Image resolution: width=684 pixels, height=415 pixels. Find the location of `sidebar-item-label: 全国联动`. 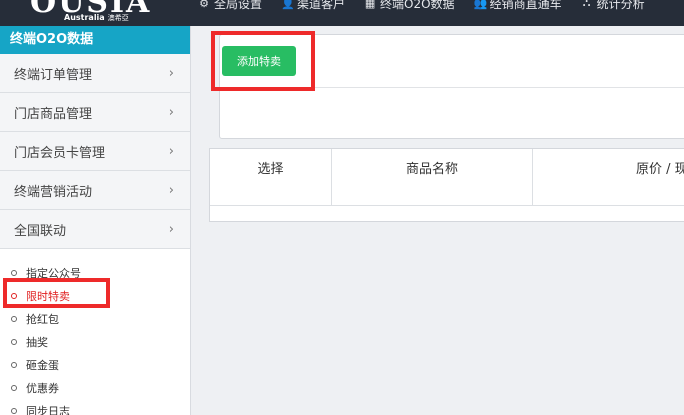

sidebar-item-label: 全国联动 is located at coordinates (40, 231).